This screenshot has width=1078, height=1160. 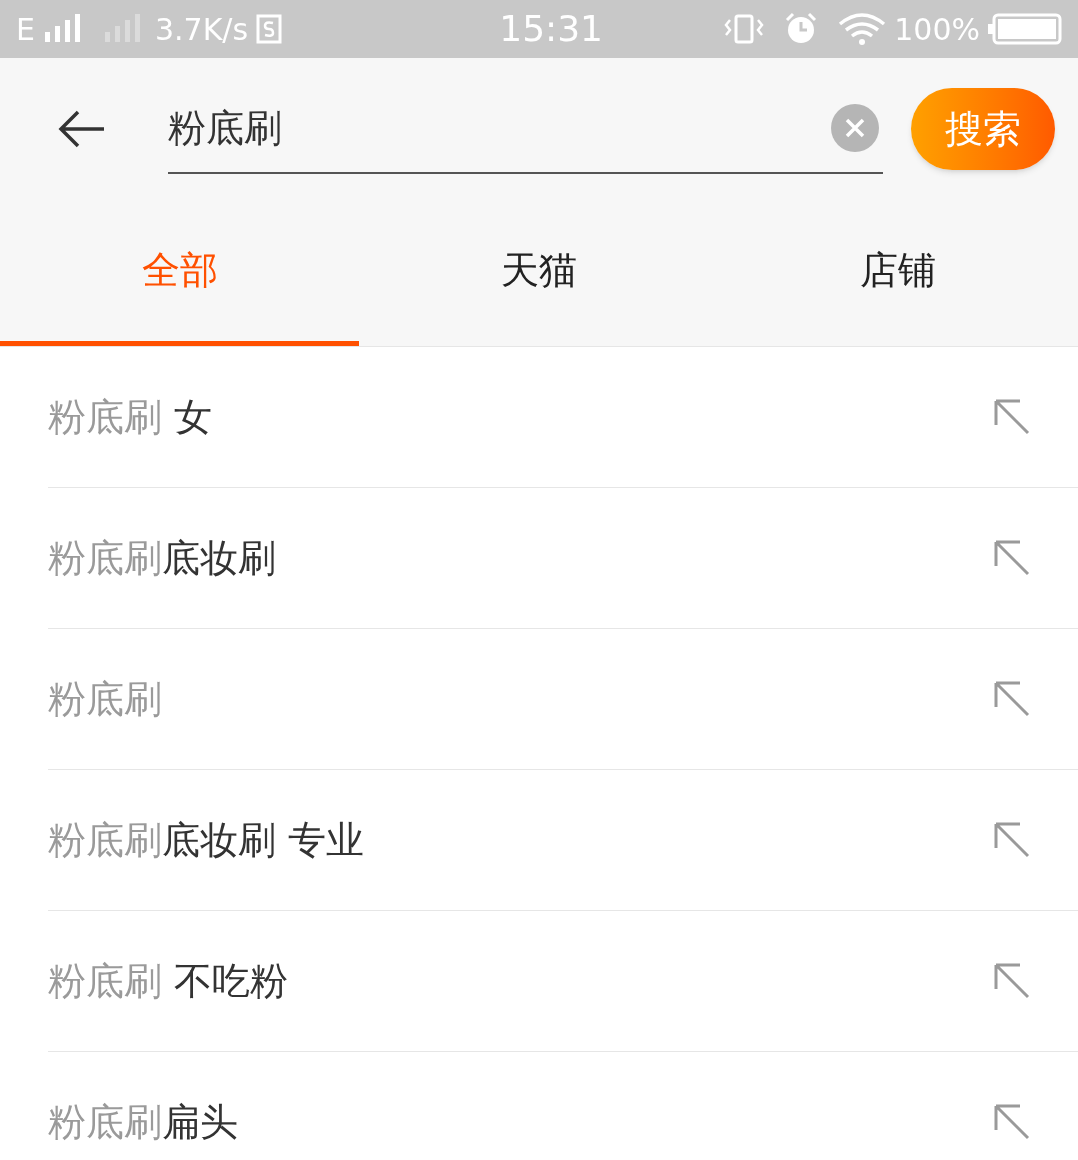 I want to click on vibrate-icon, so click(x=744, y=29).